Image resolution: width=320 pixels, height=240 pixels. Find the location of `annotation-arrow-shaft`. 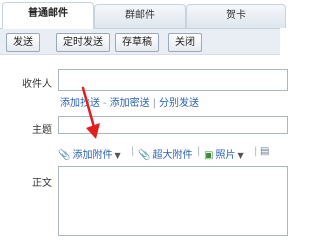

annotation-arrow-shaft is located at coordinates (88, 107).